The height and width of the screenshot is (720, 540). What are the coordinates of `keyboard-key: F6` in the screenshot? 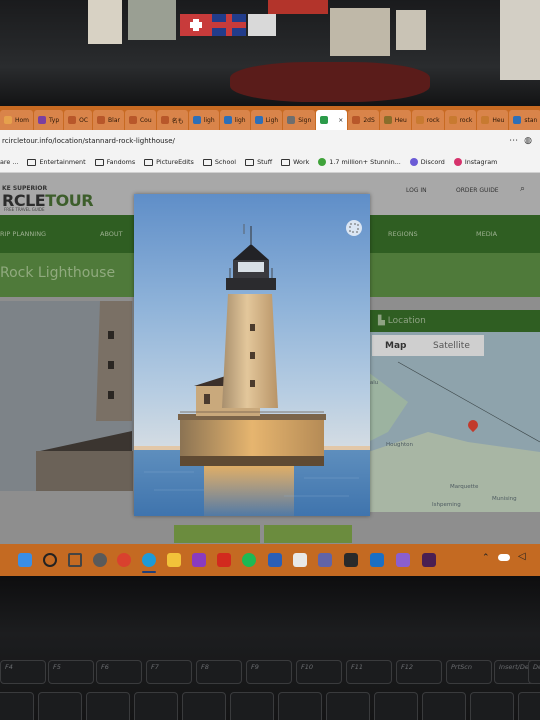 It's located at (119, 672).